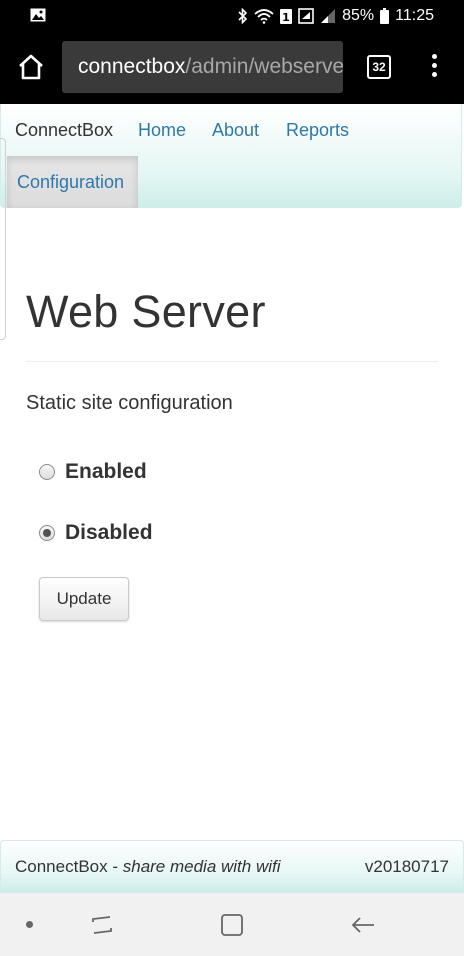 The height and width of the screenshot is (956, 464). I want to click on status-bar: 1 85% 11:25, so click(232, 17).